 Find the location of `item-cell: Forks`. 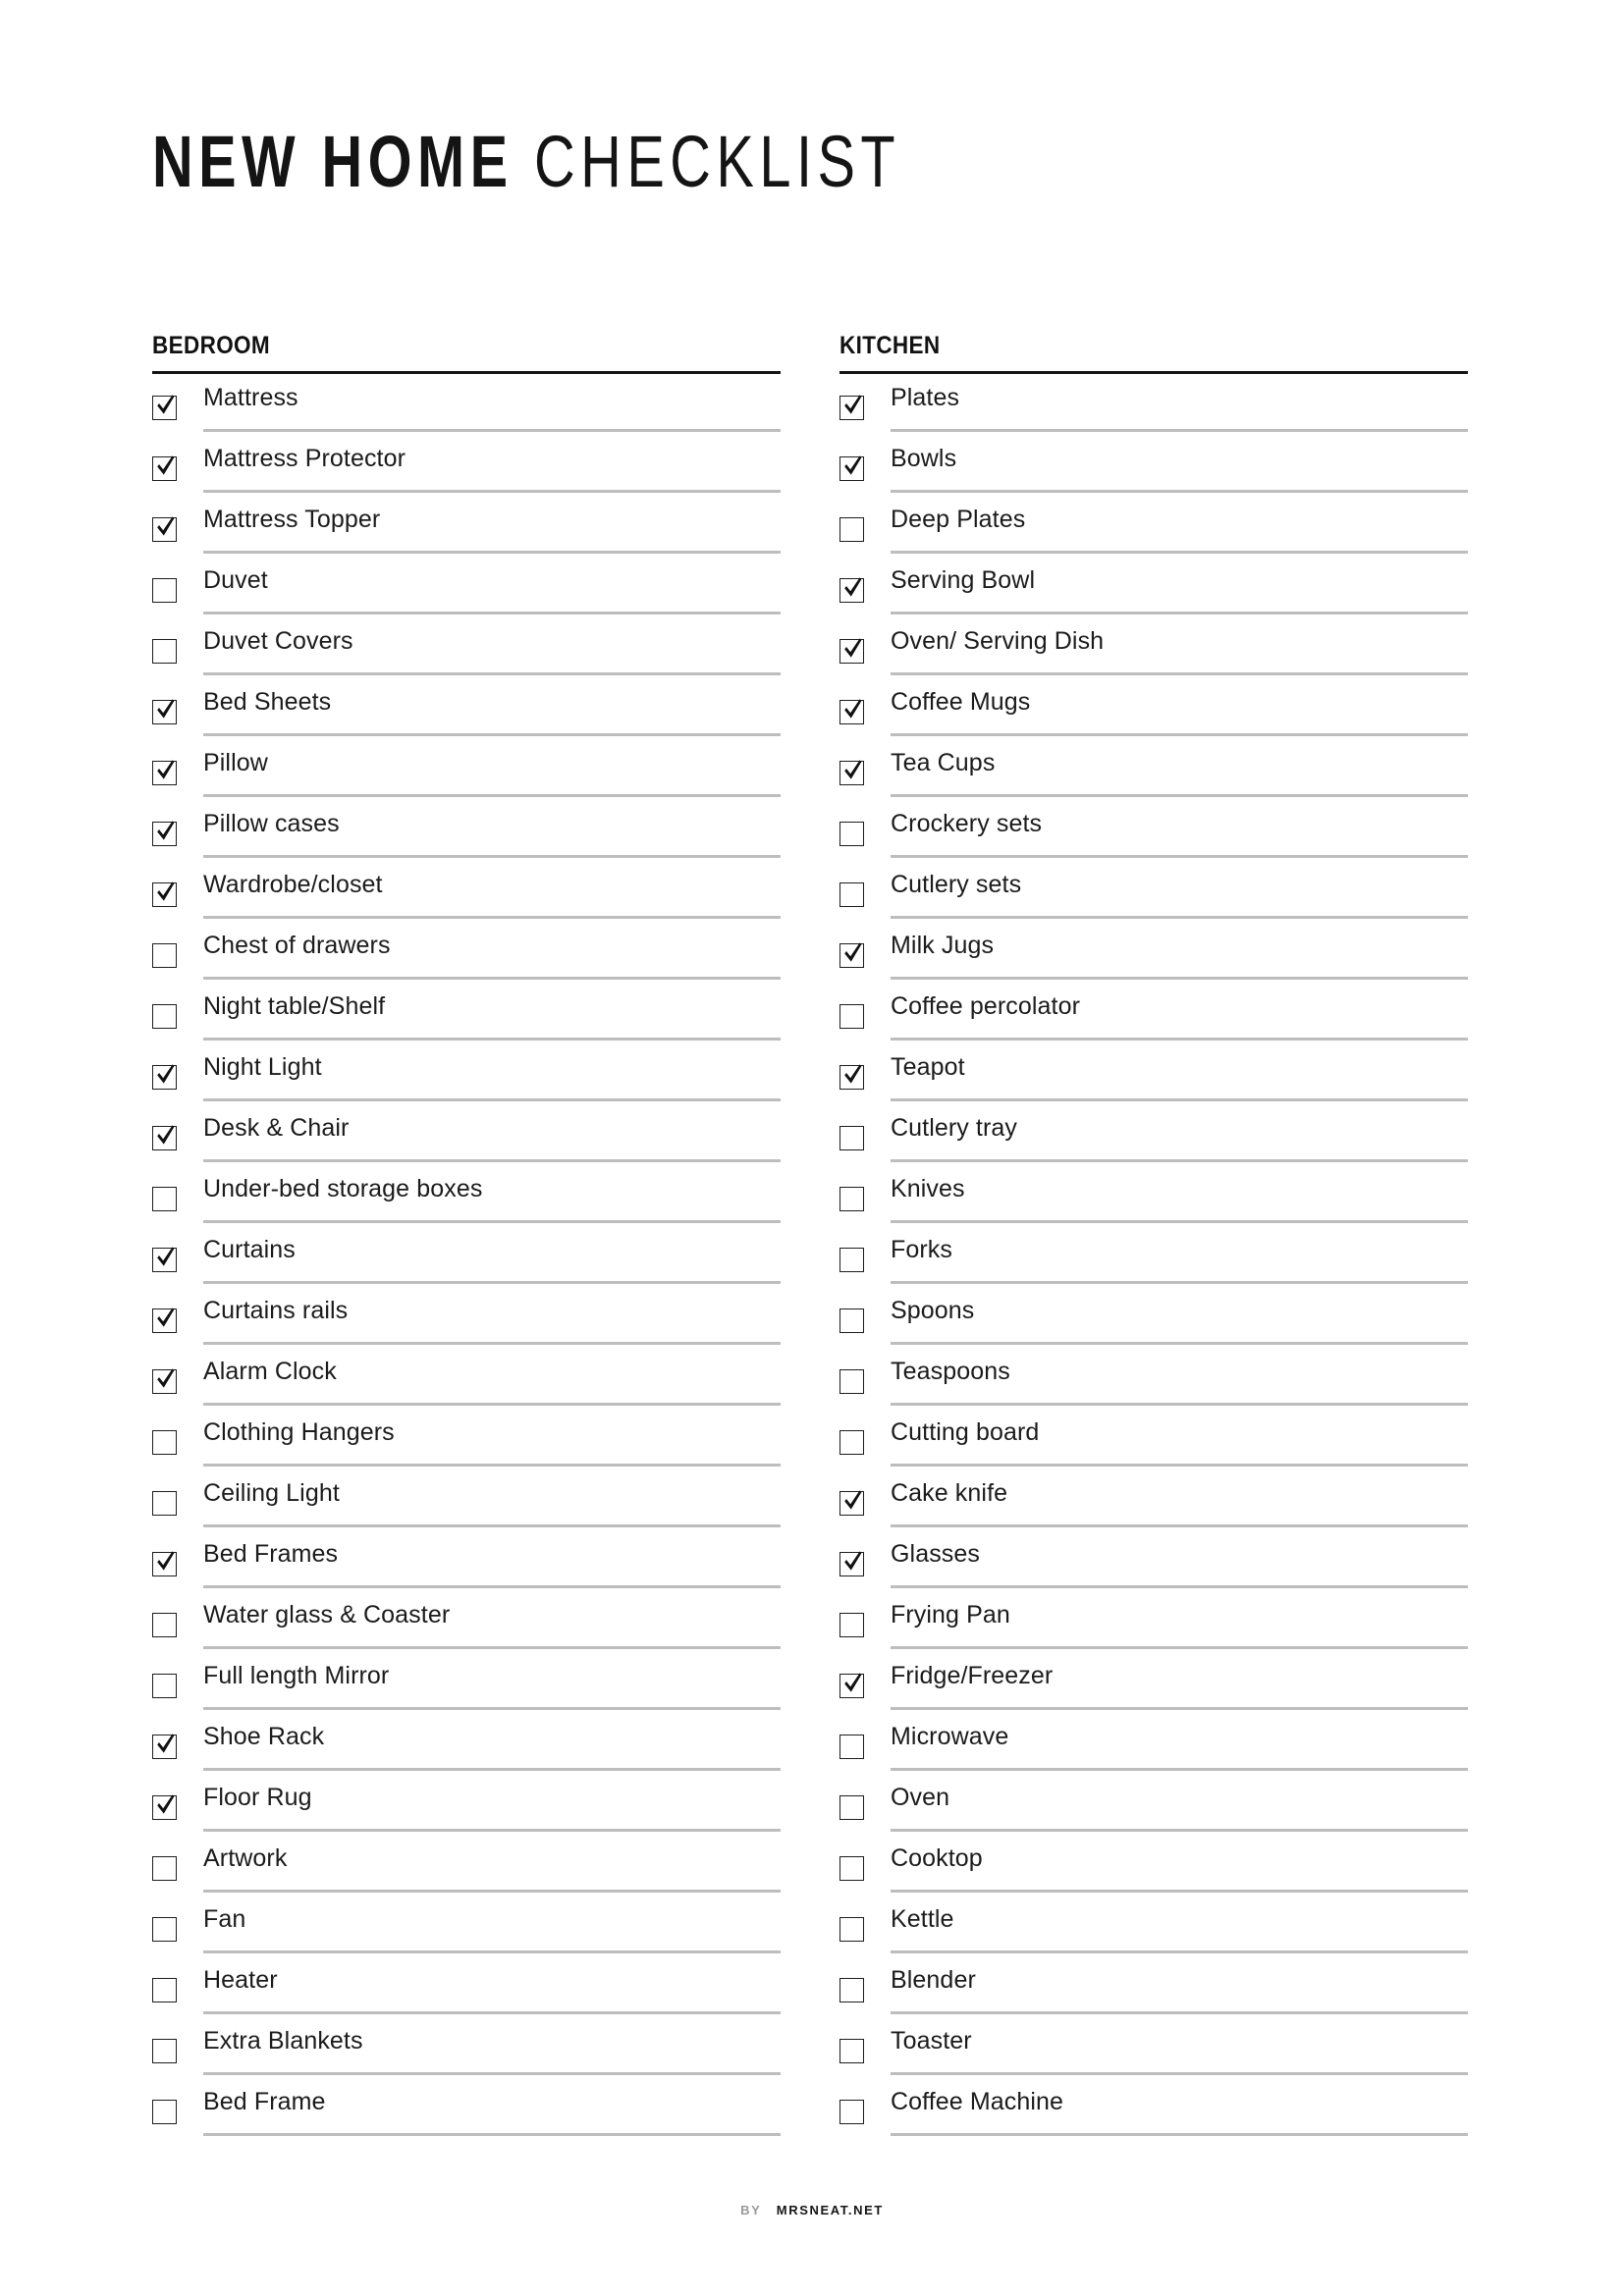

item-cell: Forks is located at coordinates (1179, 1255).